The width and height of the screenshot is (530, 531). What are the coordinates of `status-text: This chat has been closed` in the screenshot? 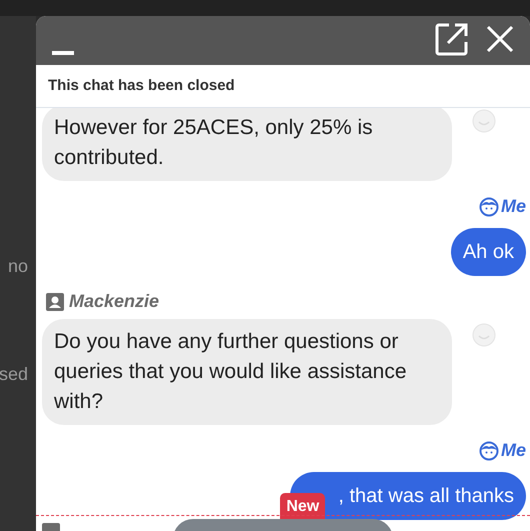 It's located at (141, 86).